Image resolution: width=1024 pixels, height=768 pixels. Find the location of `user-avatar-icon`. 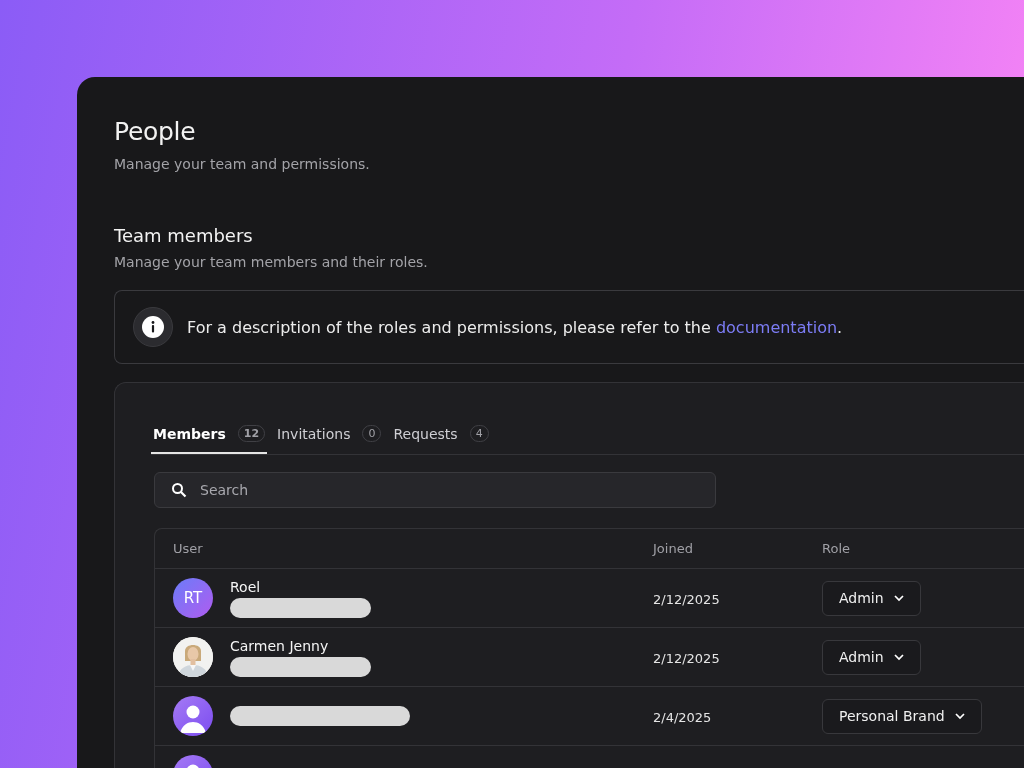

user-avatar-icon is located at coordinates (193, 716).